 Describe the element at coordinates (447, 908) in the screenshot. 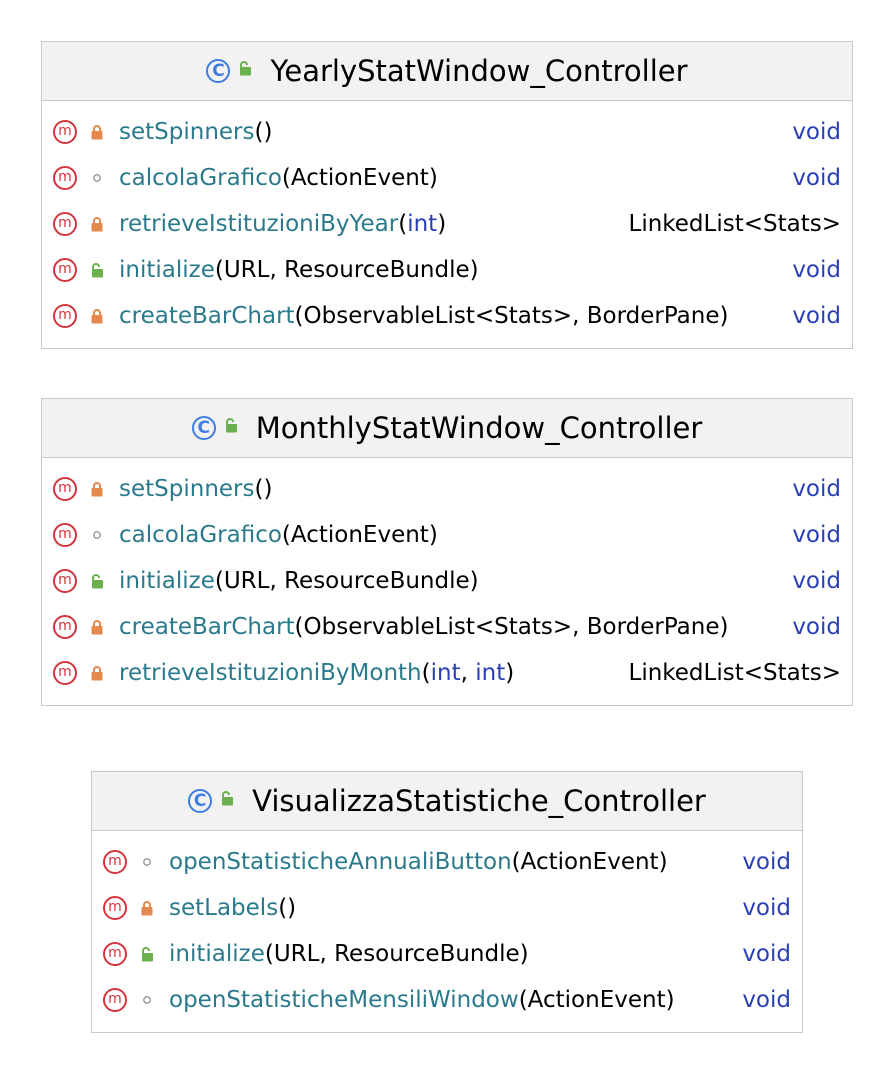

I see `method-row: m setLabels() void` at that location.